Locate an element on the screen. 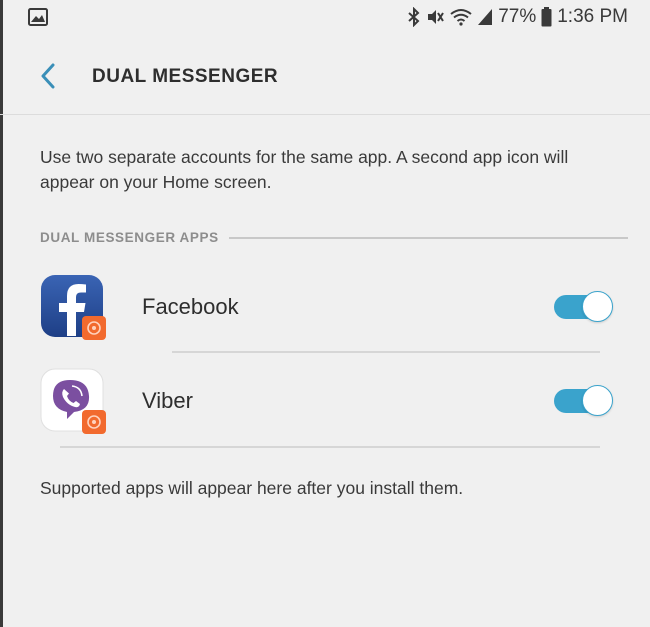 This screenshot has height=627, width=650. viber-icon is located at coordinates (73, 401).